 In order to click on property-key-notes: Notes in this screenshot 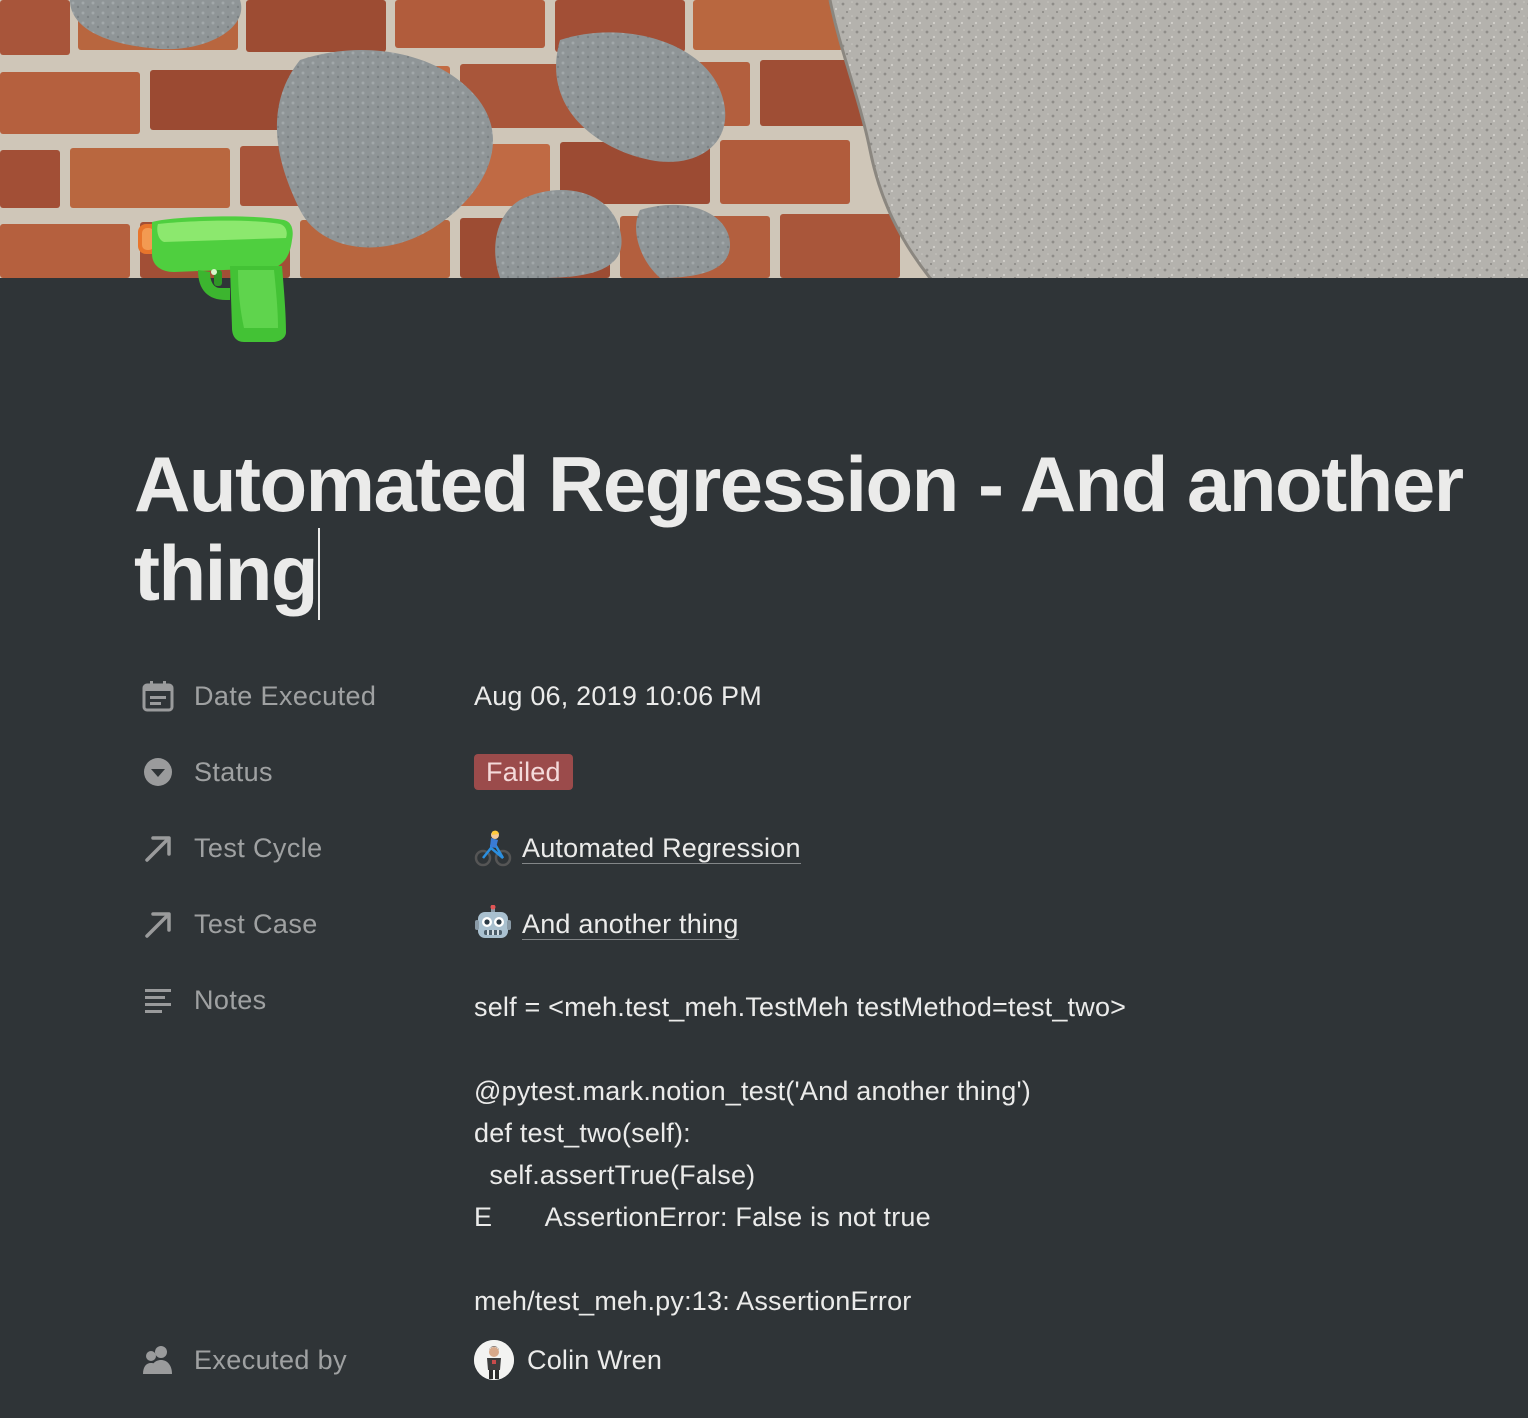, I will do `click(306, 1000)`.